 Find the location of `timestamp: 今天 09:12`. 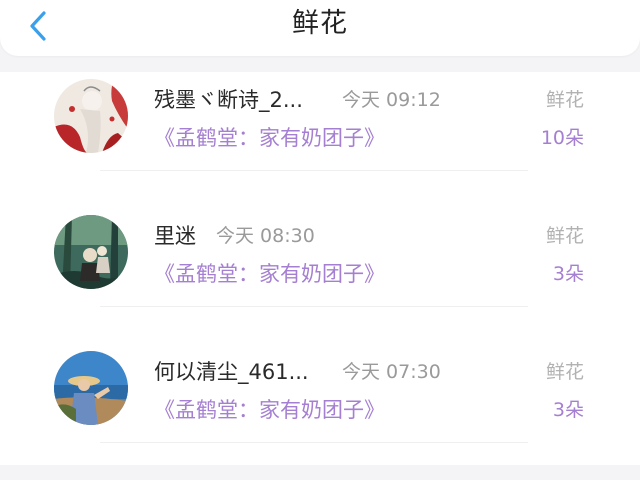

timestamp: 今天 09:12 is located at coordinates (391, 100).